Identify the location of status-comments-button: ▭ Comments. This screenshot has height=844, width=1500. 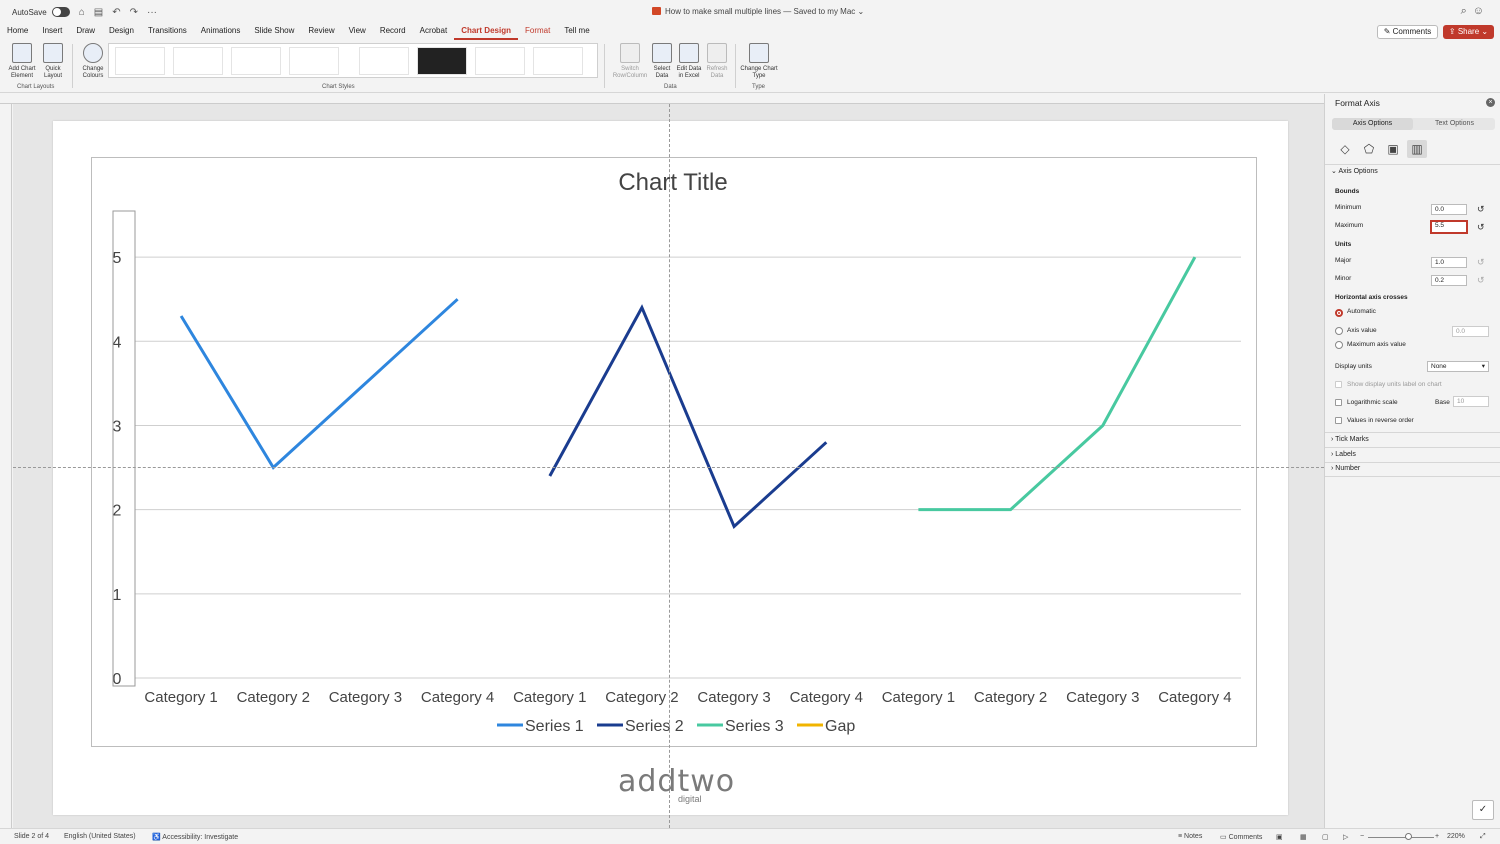
(1241, 837).